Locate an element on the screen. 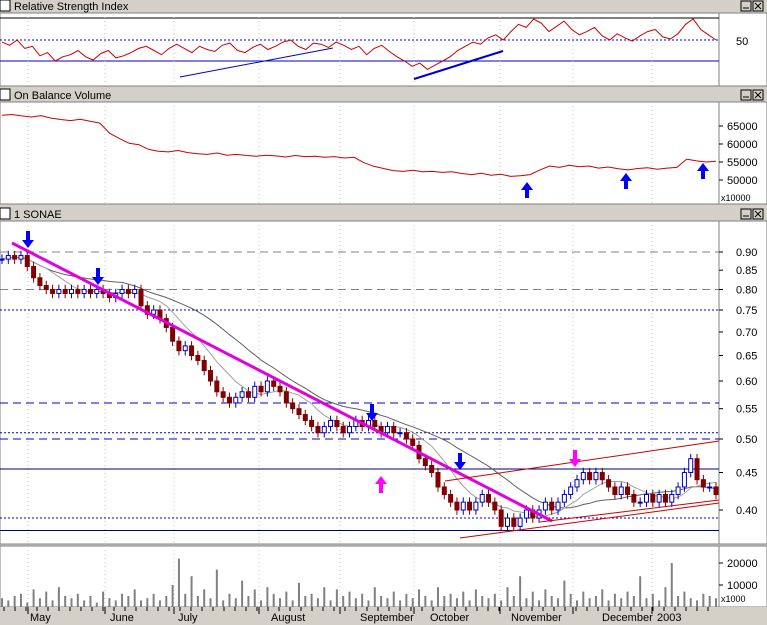 The width and height of the screenshot is (767, 625). price-tick-1: 0.45 is located at coordinates (746, 474).